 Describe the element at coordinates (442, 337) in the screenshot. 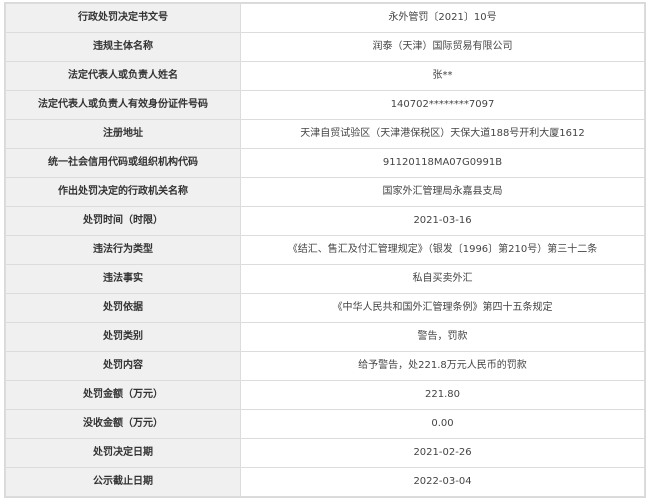

I see `value-penalty-category: 警告，罚款` at that location.